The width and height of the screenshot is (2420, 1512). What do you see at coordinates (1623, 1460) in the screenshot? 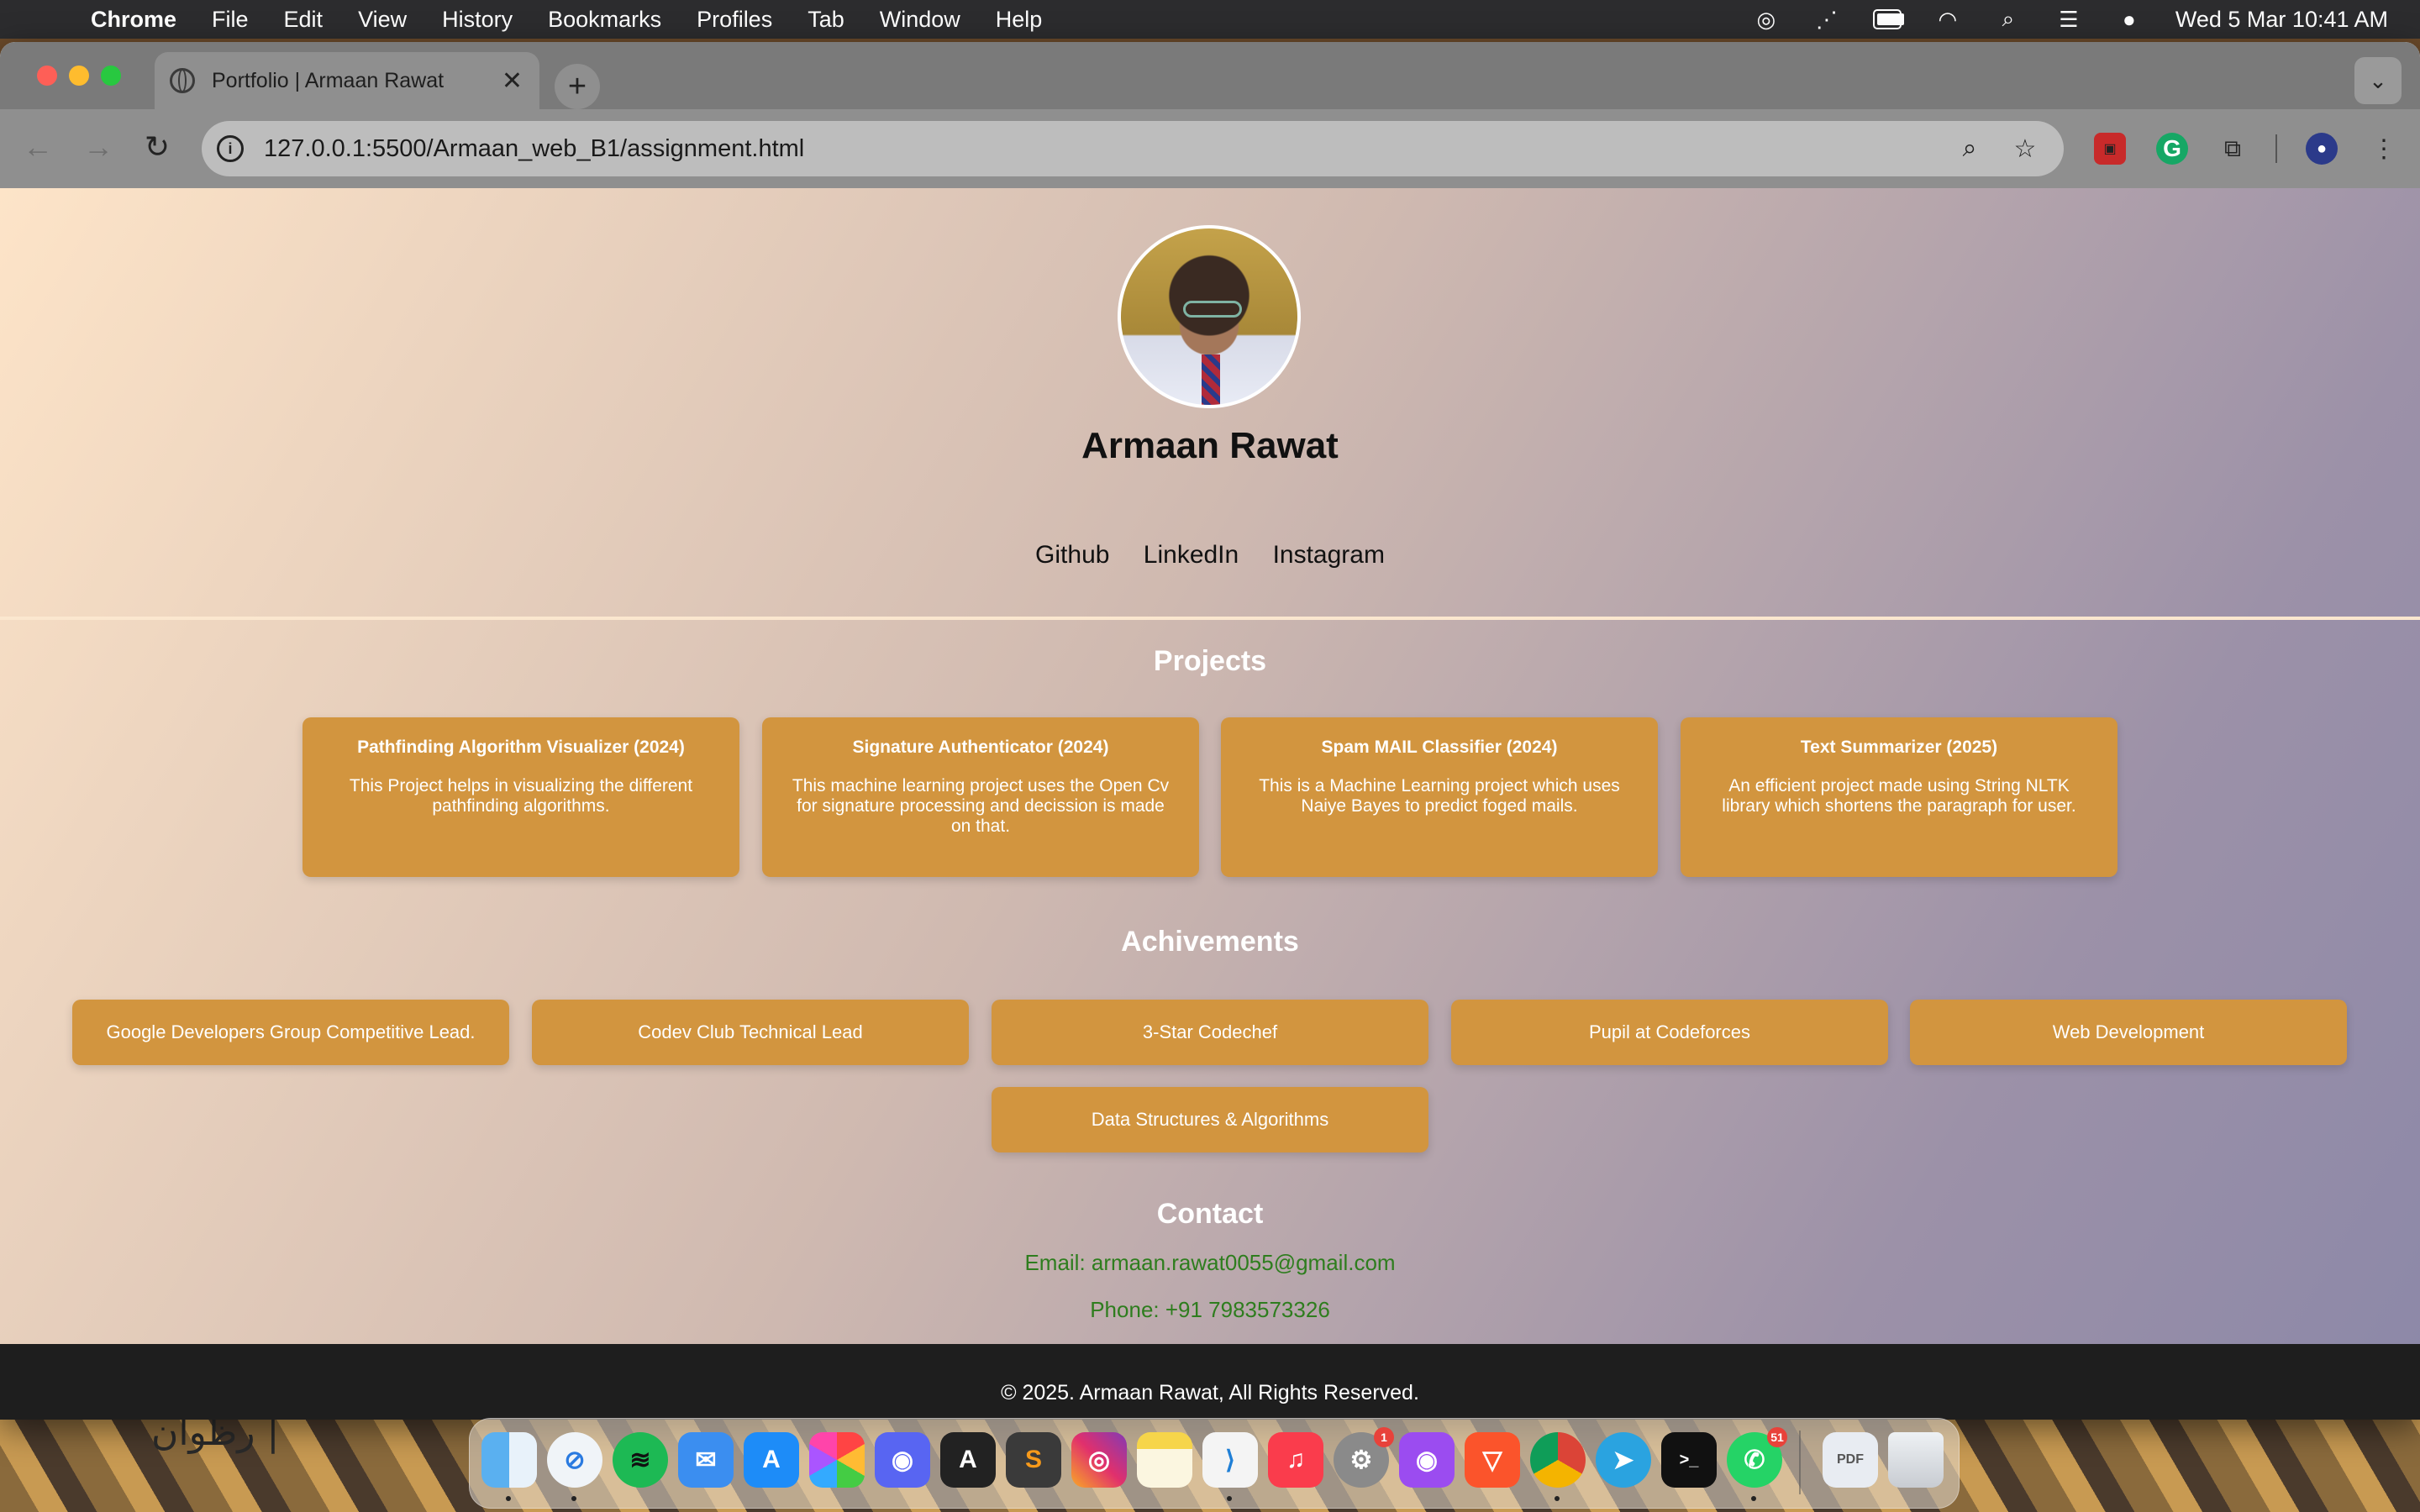
I see `telegram-icon: ➤` at bounding box center [1623, 1460].